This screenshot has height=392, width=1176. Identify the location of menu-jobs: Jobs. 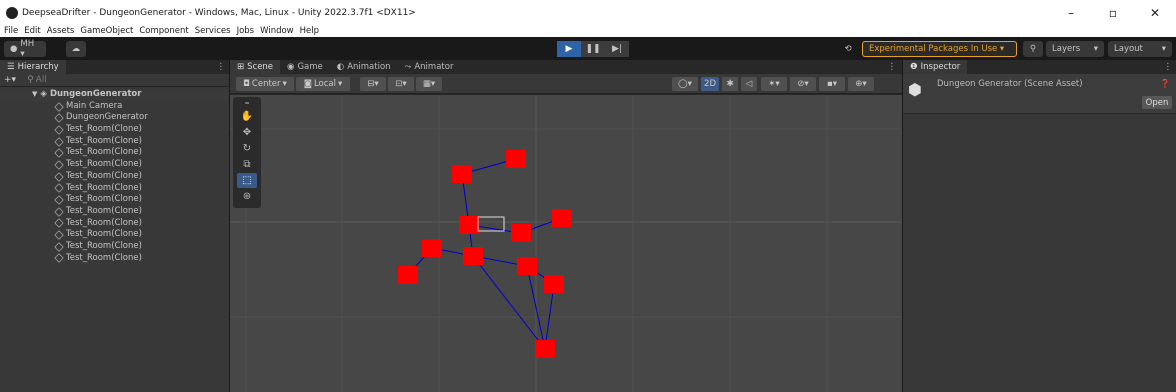
(245, 31).